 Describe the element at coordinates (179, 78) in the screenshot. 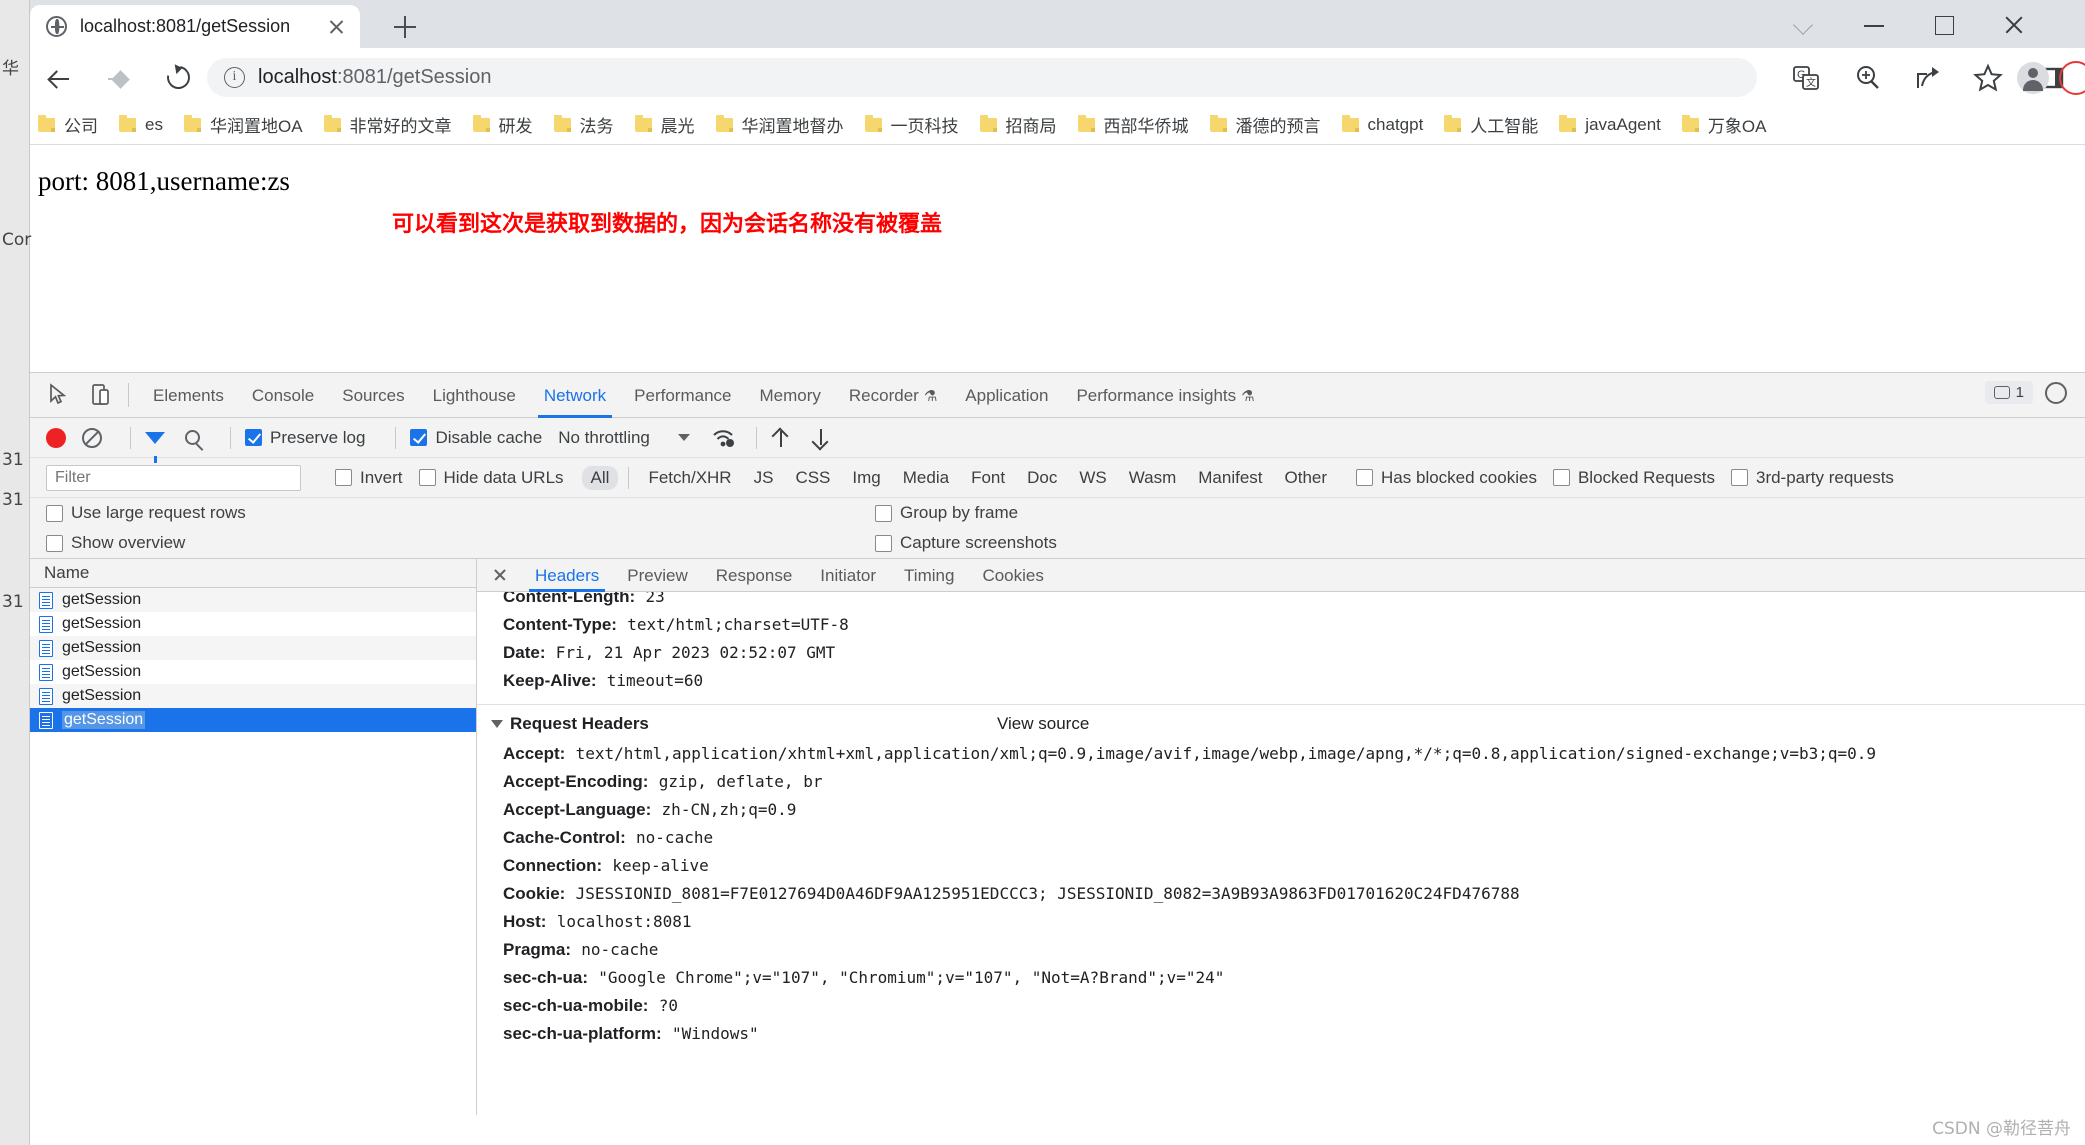

I see `reload-button` at that location.